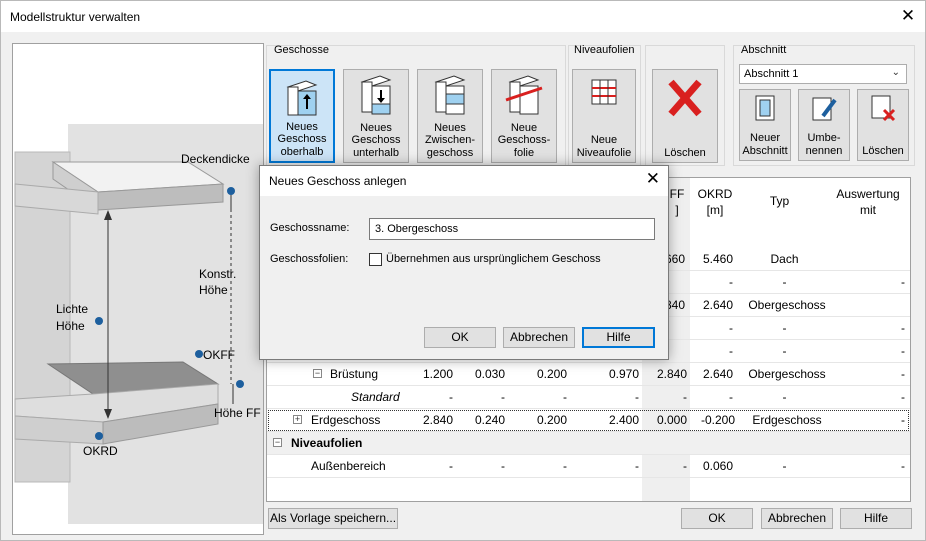  What do you see at coordinates (637, 466) in the screenshot?
I see `cell-d: -` at bounding box center [637, 466].